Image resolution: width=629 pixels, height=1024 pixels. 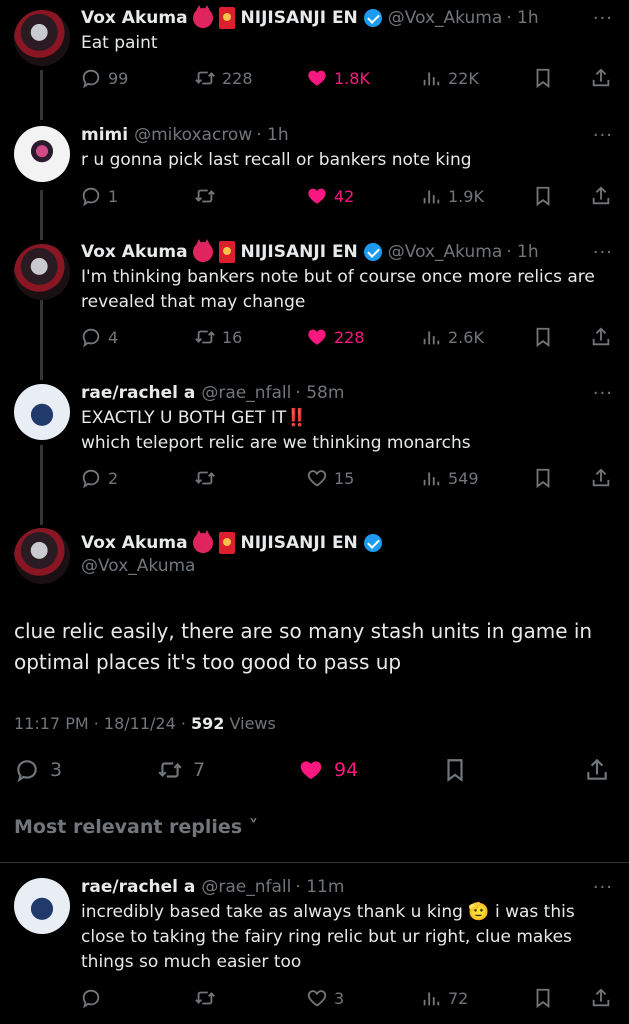 What do you see at coordinates (38, 770) in the screenshot?
I see `reply-button: 3` at bounding box center [38, 770].